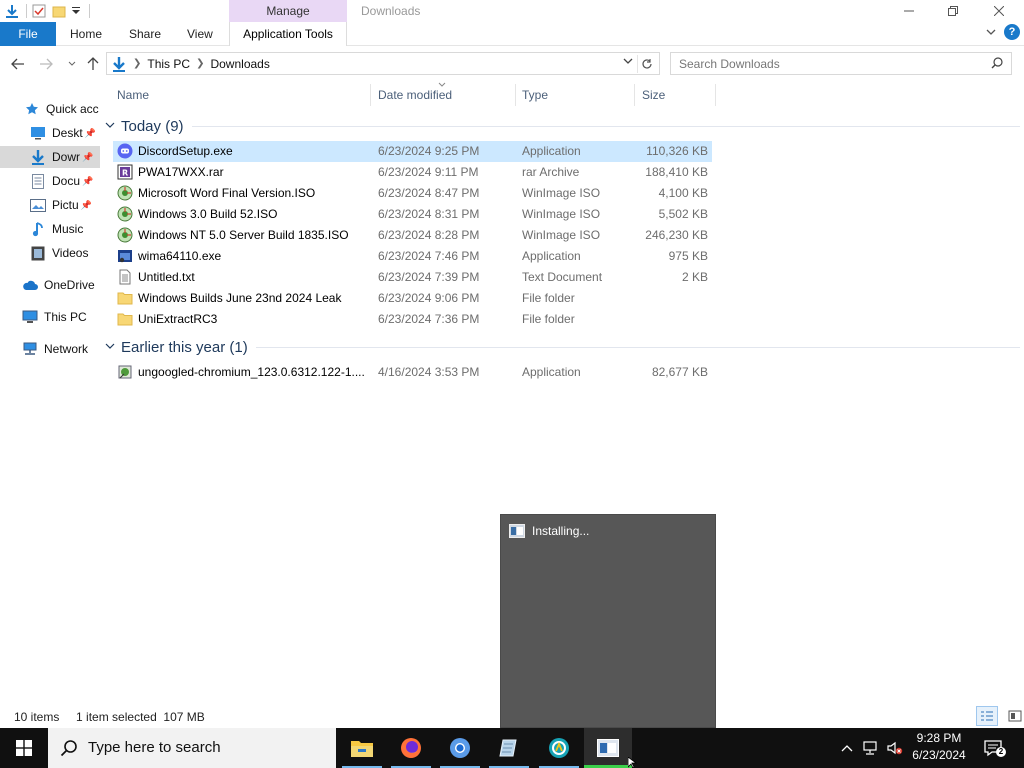  What do you see at coordinates (62, 109) in the screenshot?
I see `nav-quick-access: Quick acc` at bounding box center [62, 109].